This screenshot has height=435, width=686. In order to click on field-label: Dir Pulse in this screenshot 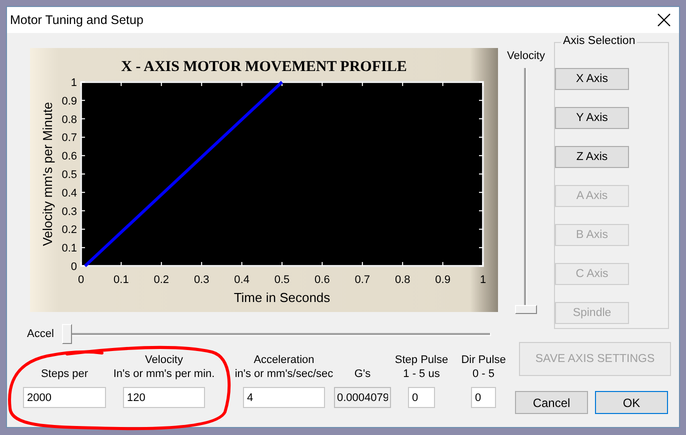, I will do `click(483, 360)`.